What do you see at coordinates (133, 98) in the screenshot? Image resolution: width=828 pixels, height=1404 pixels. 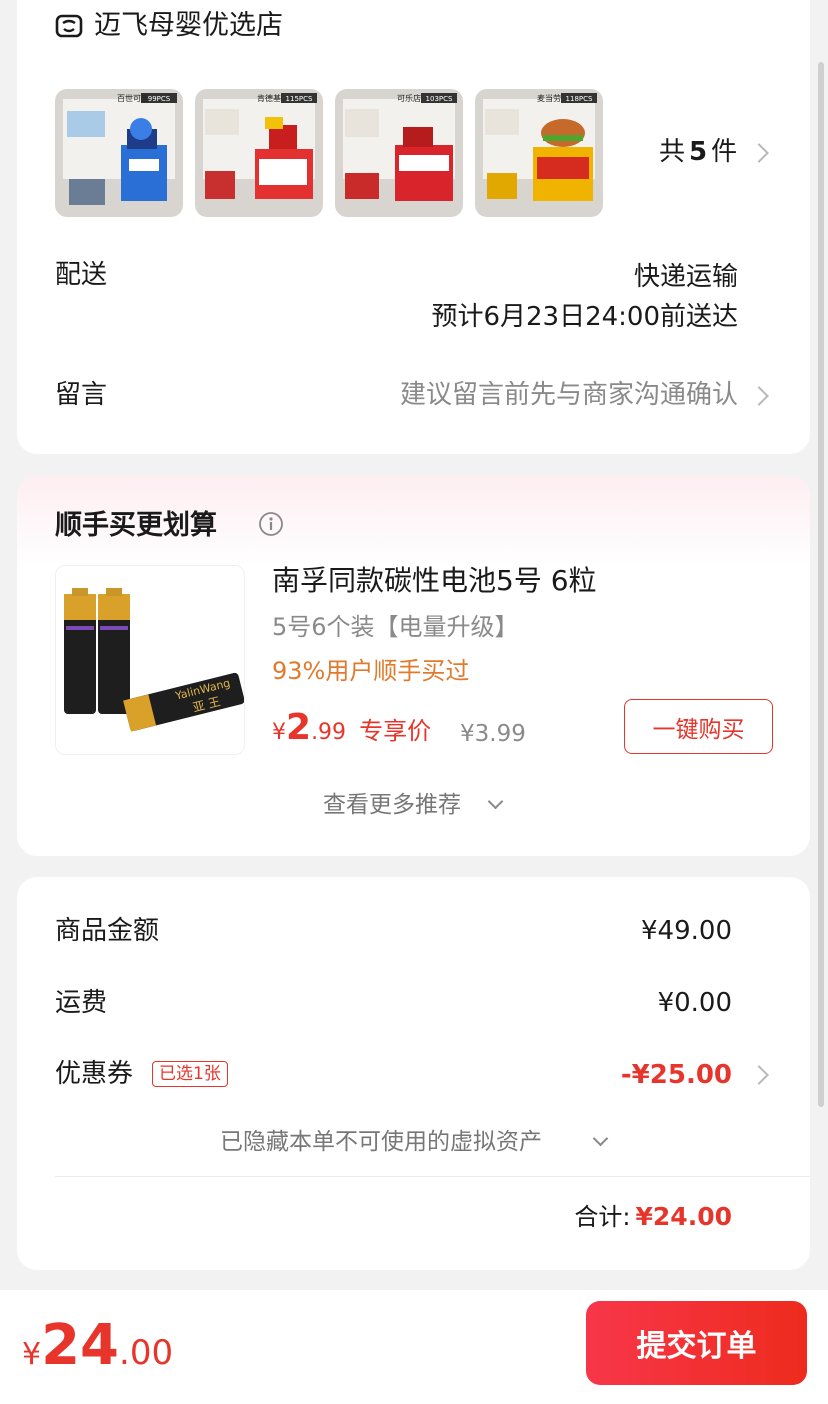 I see `thumbnail-brand: 百世可乐` at bounding box center [133, 98].